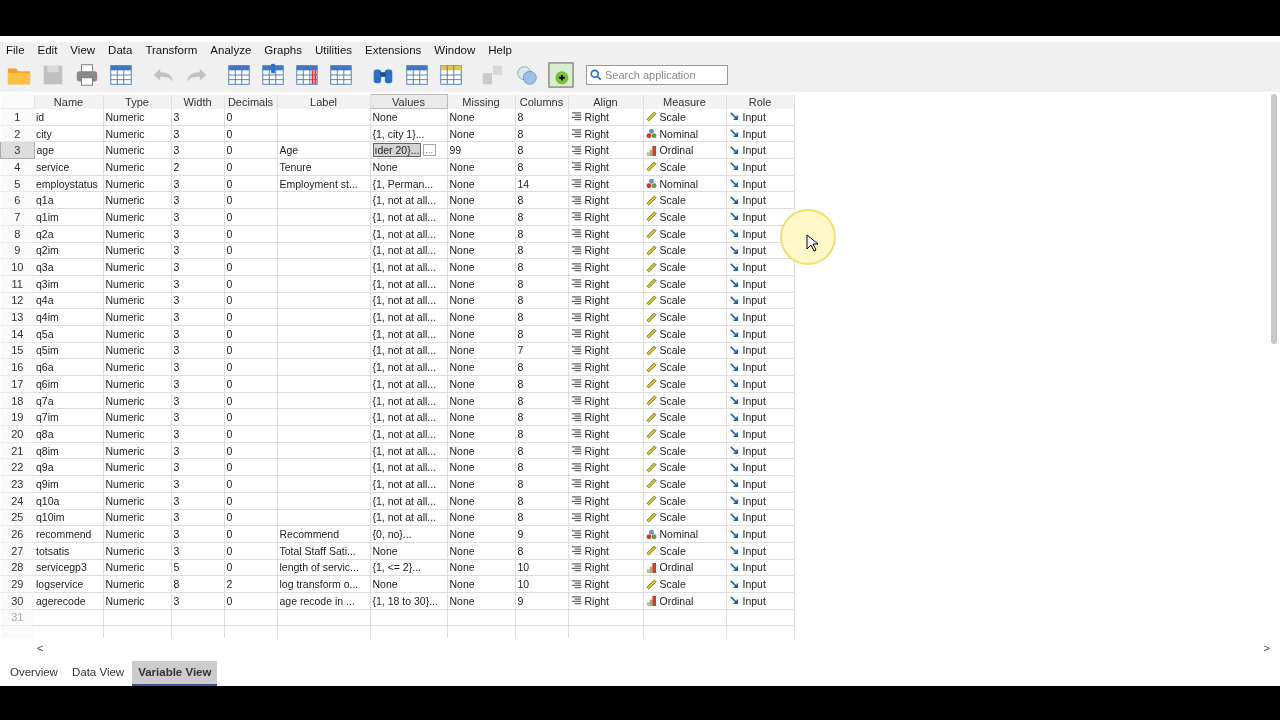 This screenshot has height=720, width=1280. I want to click on menu-item: Data, so click(123, 50).